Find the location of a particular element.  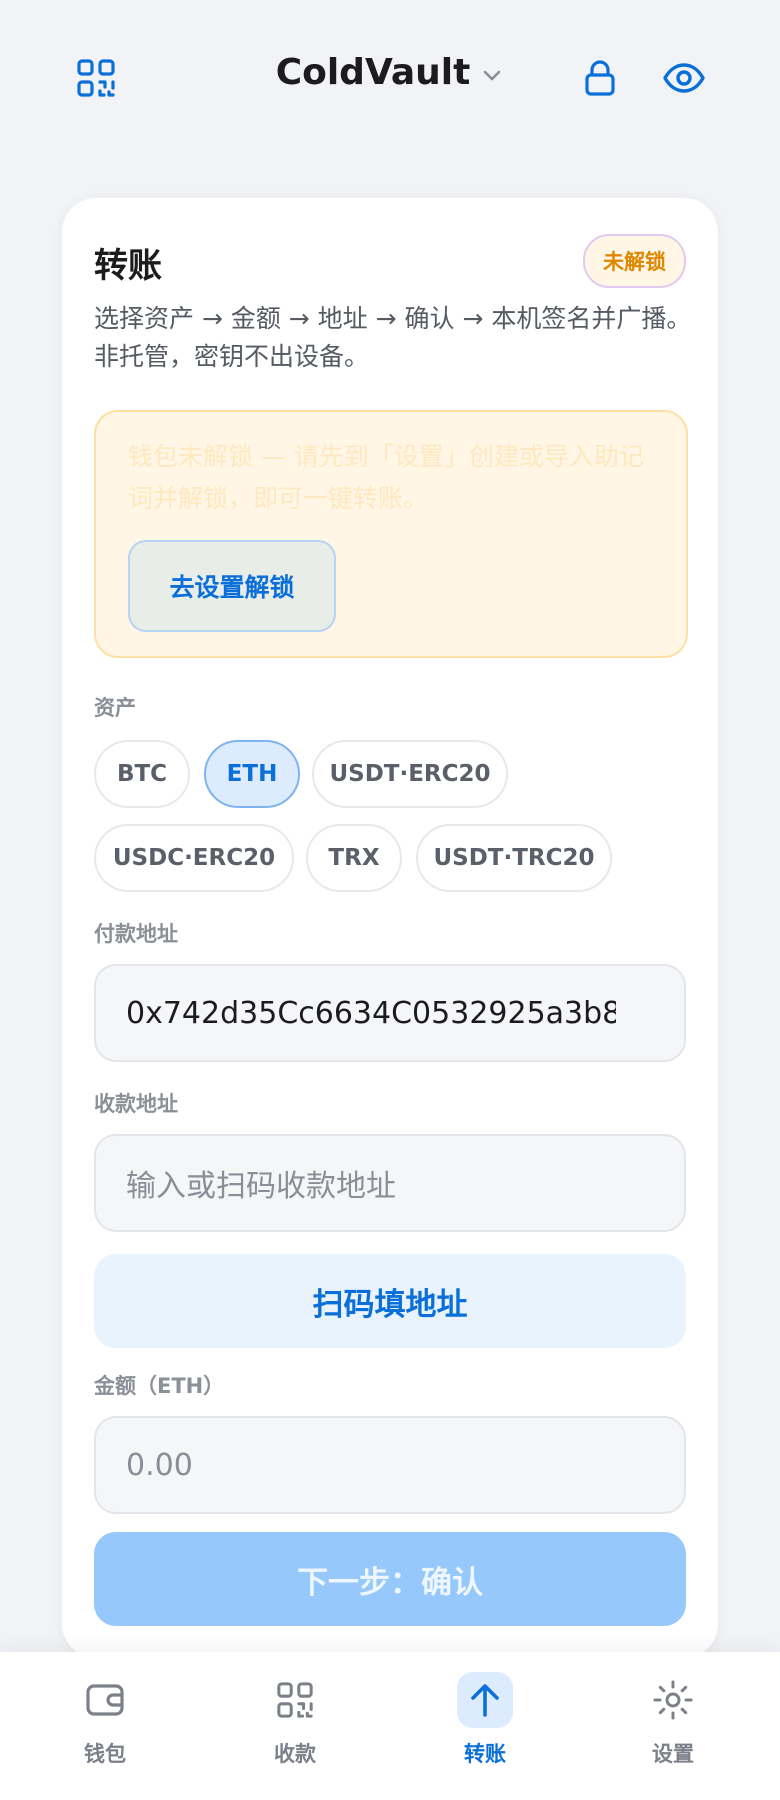

to-address-placeholder: 输入或扫码收款地址 is located at coordinates (261, 1186).